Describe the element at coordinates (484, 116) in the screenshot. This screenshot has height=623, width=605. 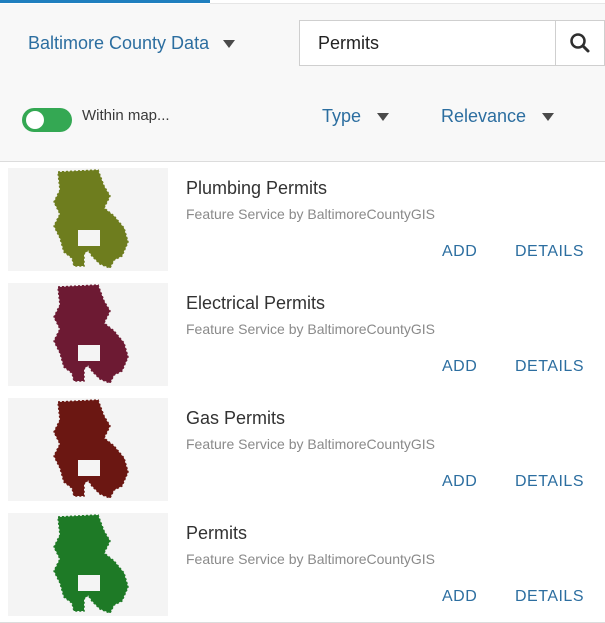
I see `sort-label: Relevance` at that location.